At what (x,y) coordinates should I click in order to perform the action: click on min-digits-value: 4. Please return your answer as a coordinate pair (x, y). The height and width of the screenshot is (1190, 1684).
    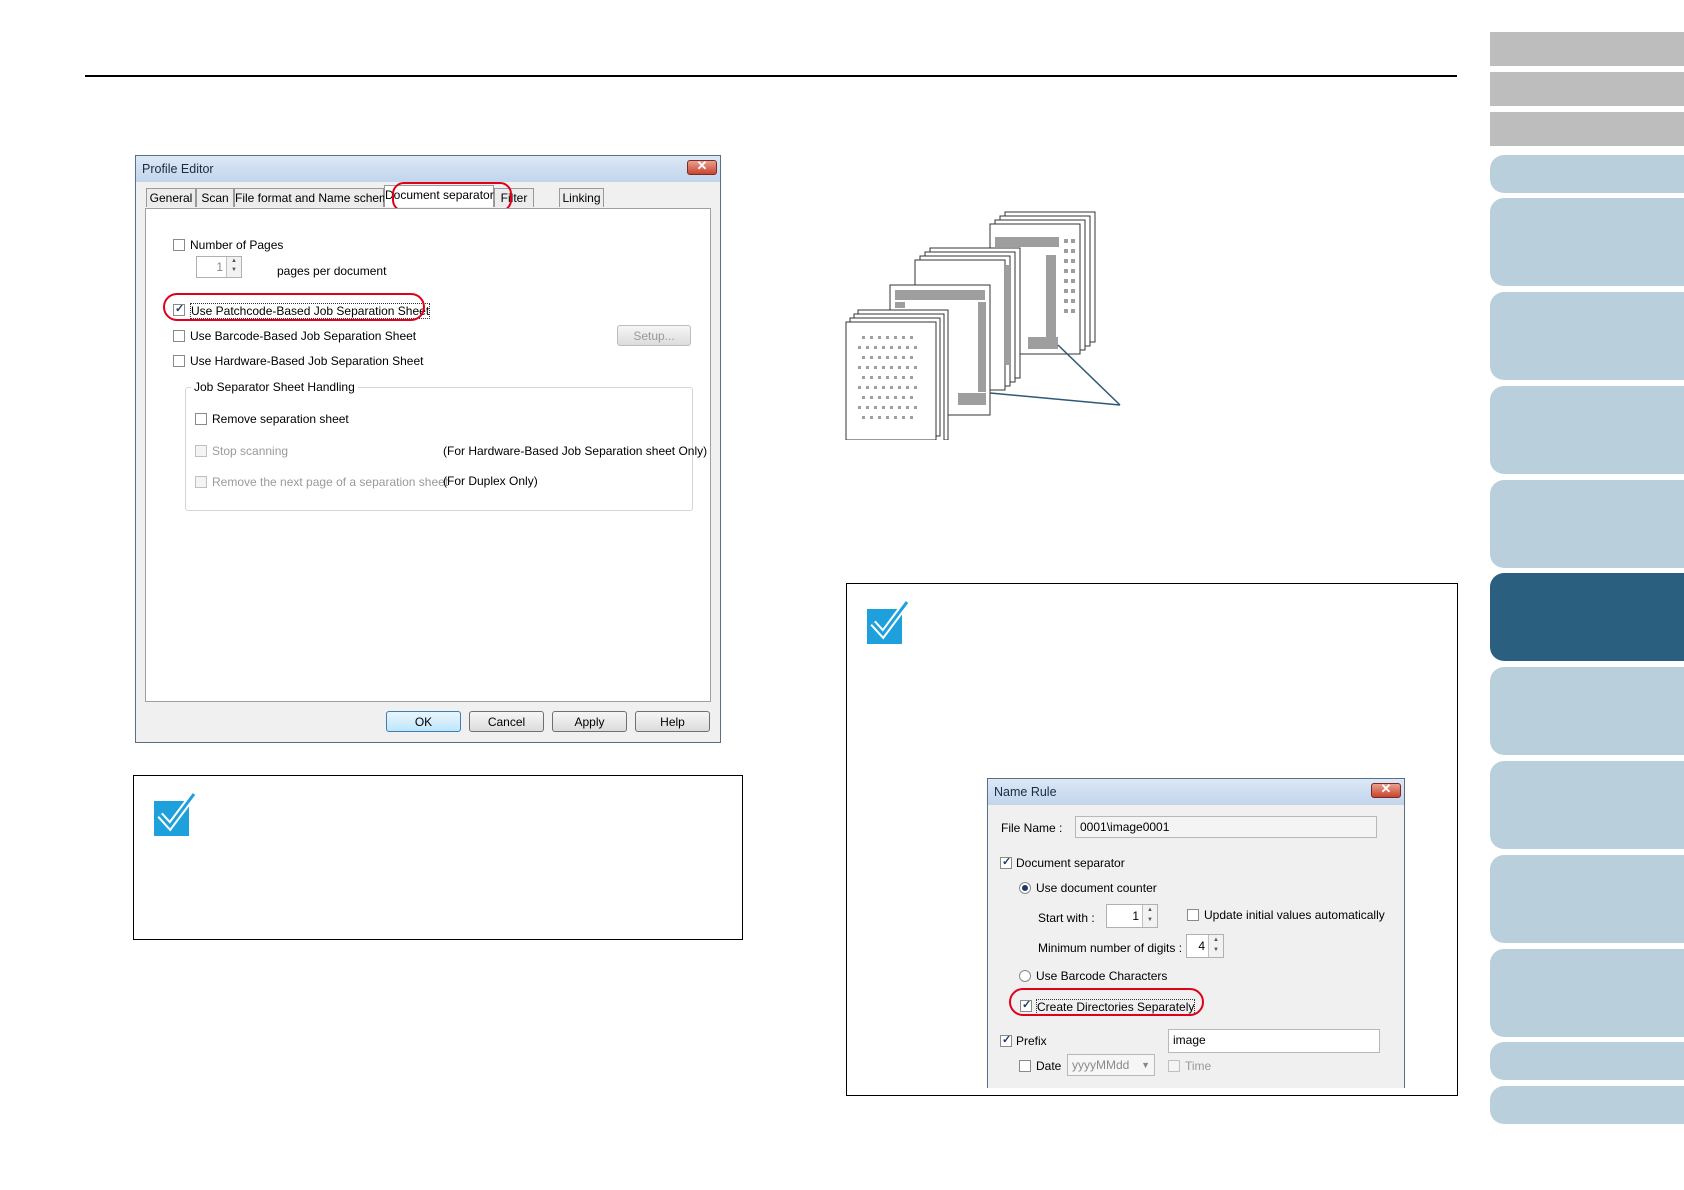
    Looking at the image, I should click on (1201, 946).